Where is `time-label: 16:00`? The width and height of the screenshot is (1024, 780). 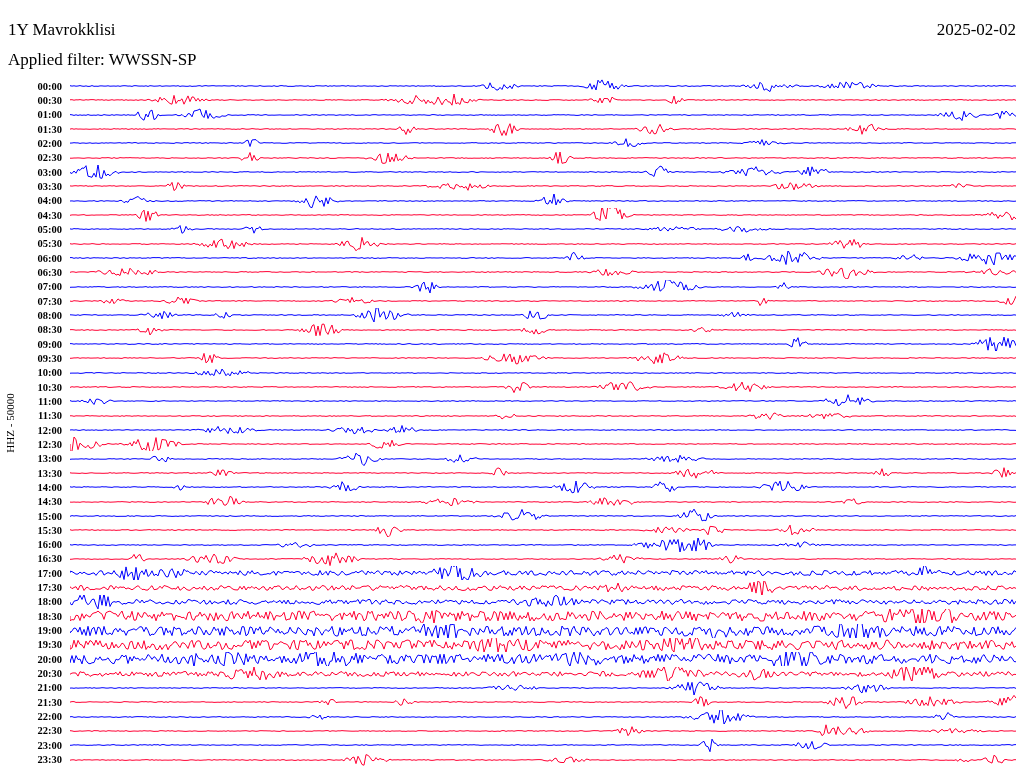 time-label: 16:00 is located at coordinates (49, 545).